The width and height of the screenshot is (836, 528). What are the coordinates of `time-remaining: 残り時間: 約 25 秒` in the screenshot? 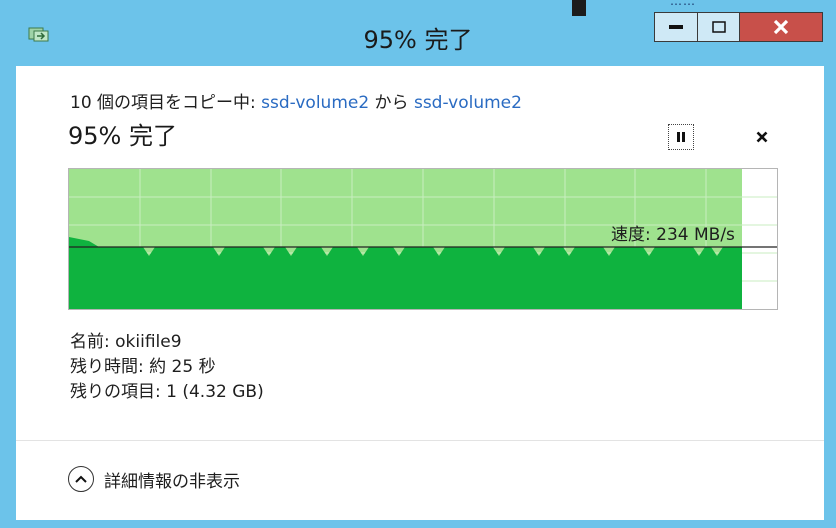 It's located at (143, 367).